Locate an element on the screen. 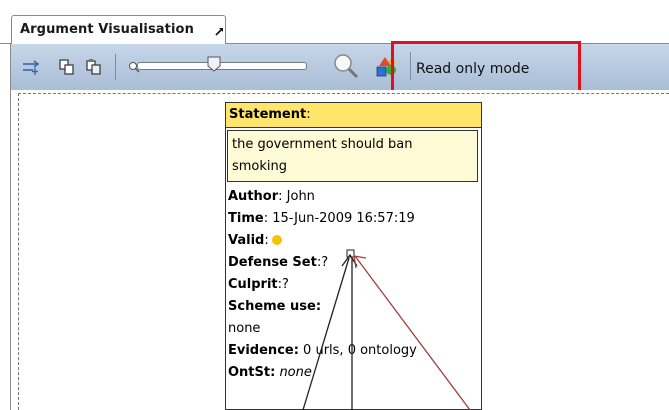 The image size is (669, 410). defense-label: Defense Set is located at coordinates (272, 262).